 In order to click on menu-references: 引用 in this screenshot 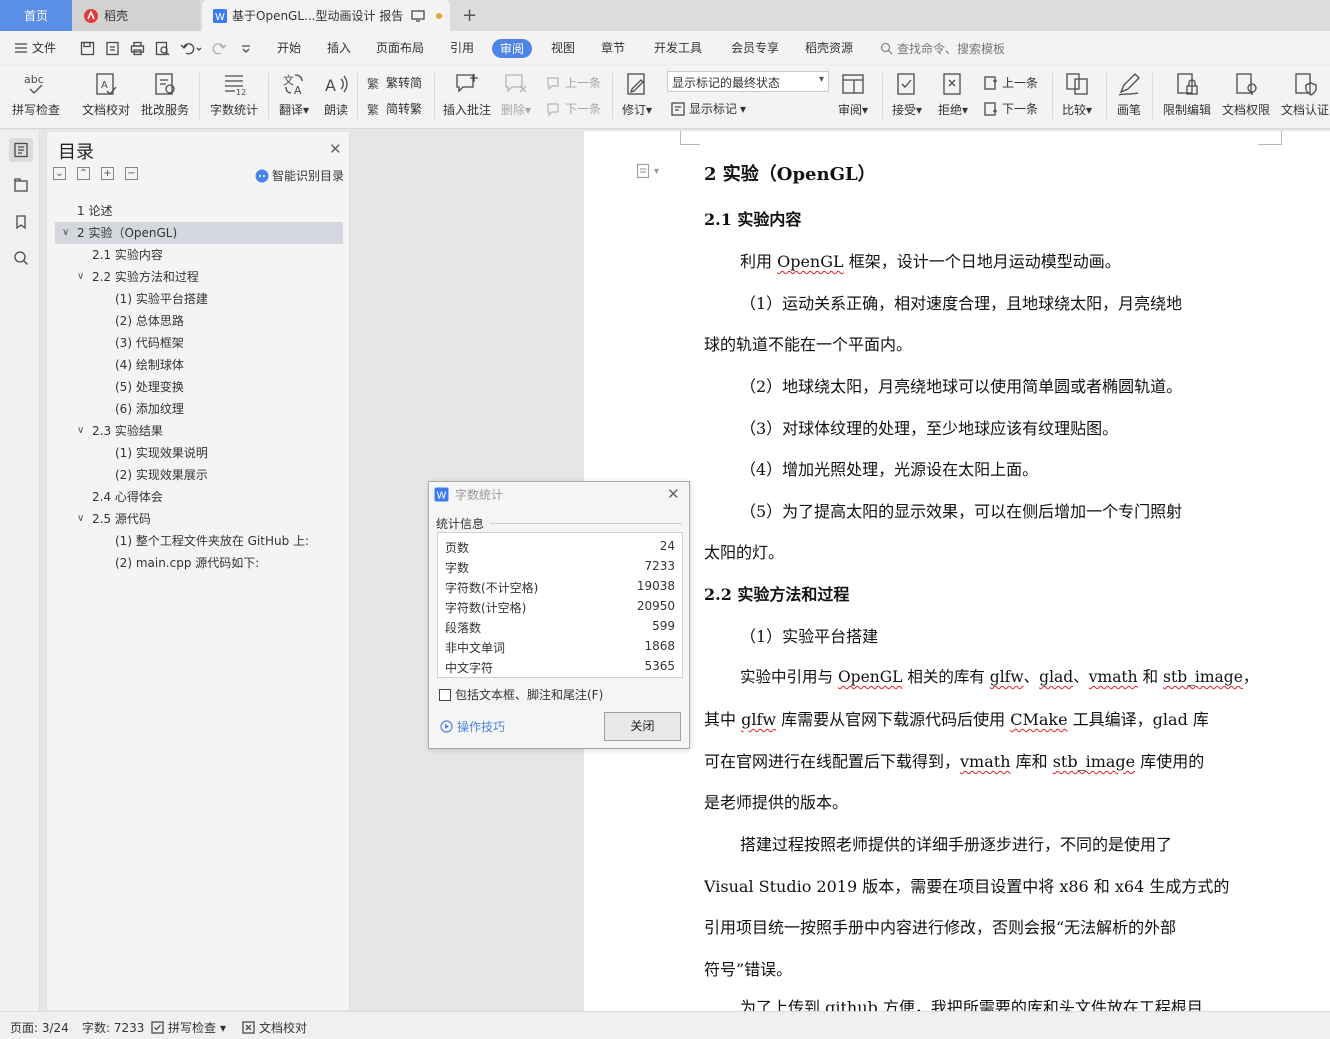, I will do `click(462, 47)`.